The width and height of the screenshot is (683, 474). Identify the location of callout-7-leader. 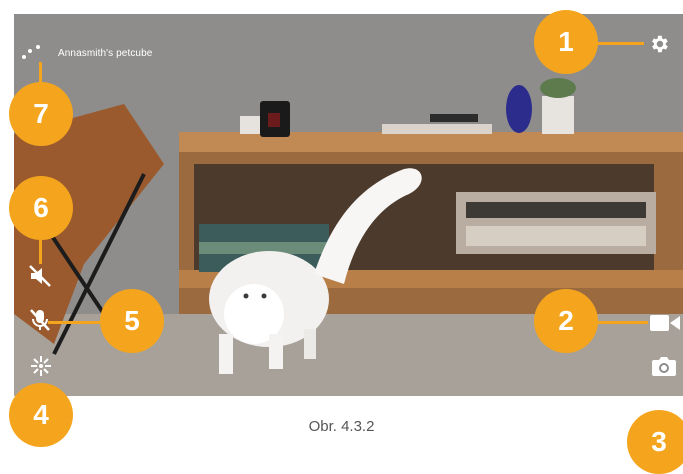
(40, 73).